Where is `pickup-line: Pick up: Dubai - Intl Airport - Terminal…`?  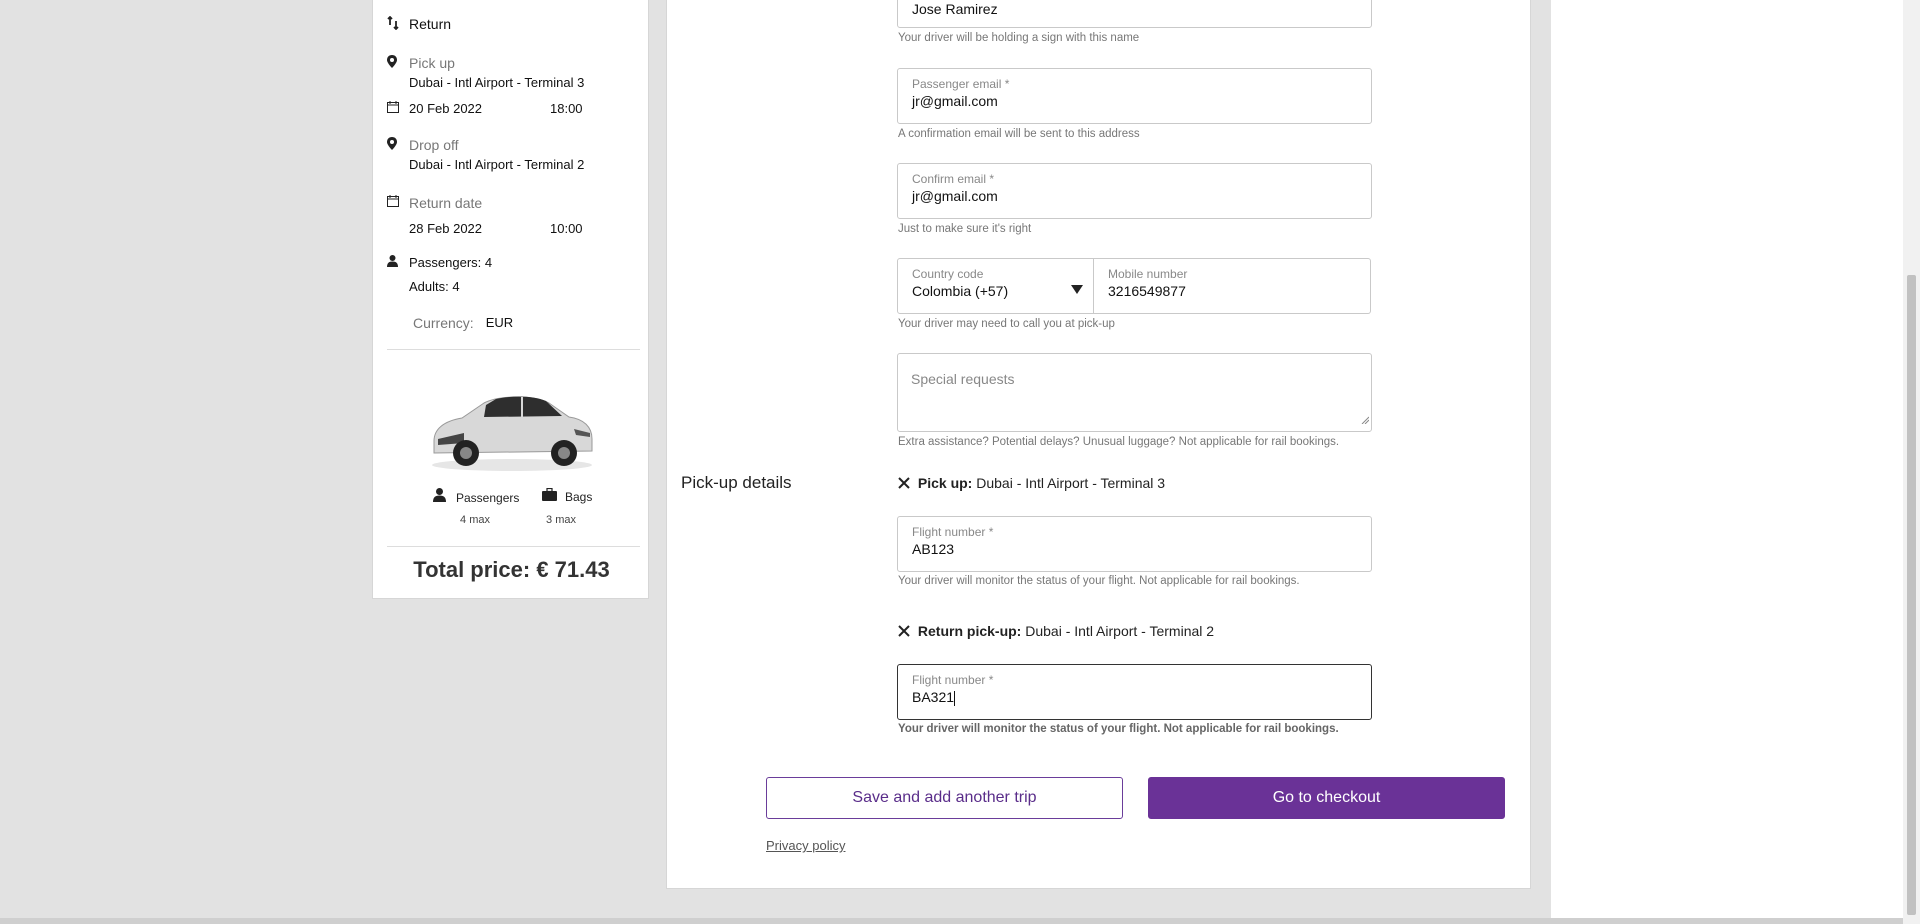 pickup-line: Pick up: Dubai - Intl Airport - Terminal… is located at coordinates (1031, 483).